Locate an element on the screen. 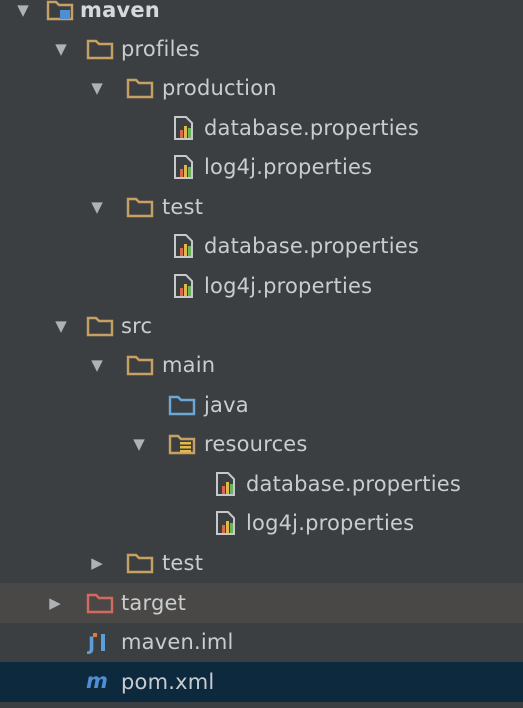 The height and width of the screenshot is (708, 523). module-folder-icon is located at coordinates (60, 11).